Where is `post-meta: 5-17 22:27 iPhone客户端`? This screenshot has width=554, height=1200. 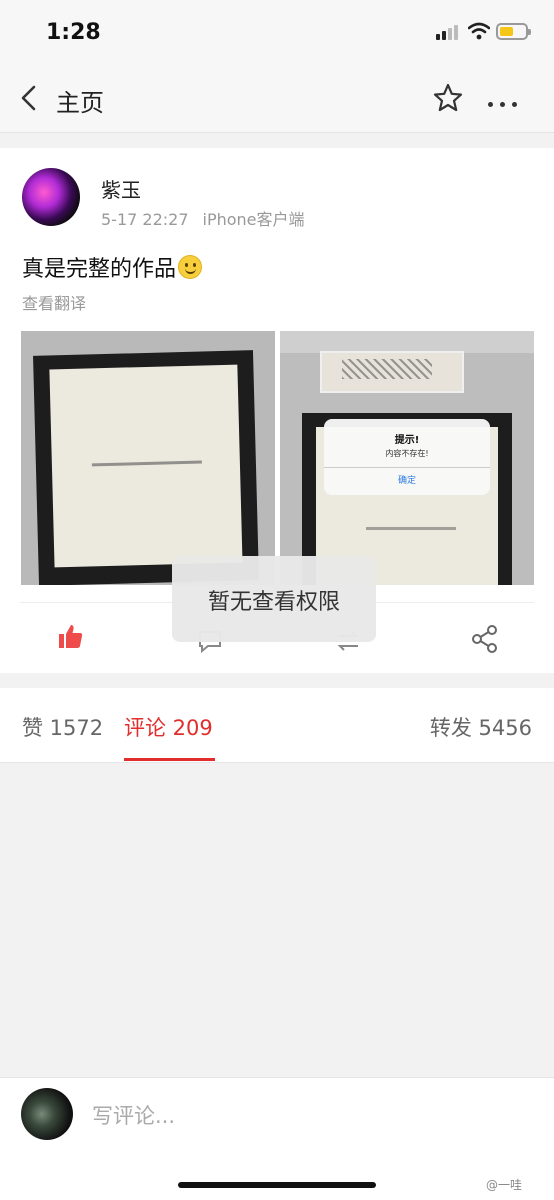 post-meta: 5-17 22:27 iPhone客户端 is located at coordinates (203, 218).